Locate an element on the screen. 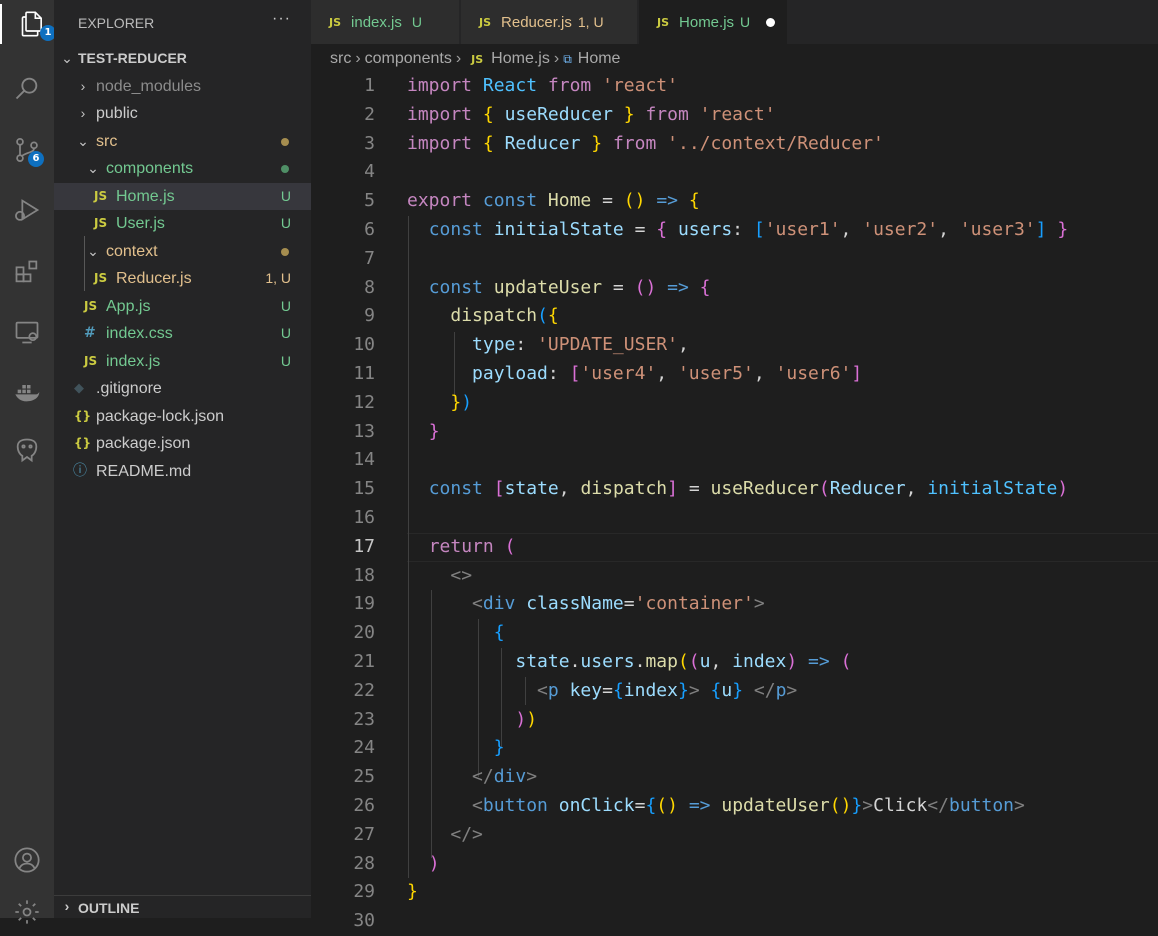  tab-reducer-js: JS Reducer.js 1, U is located at coordinates (549, 22).